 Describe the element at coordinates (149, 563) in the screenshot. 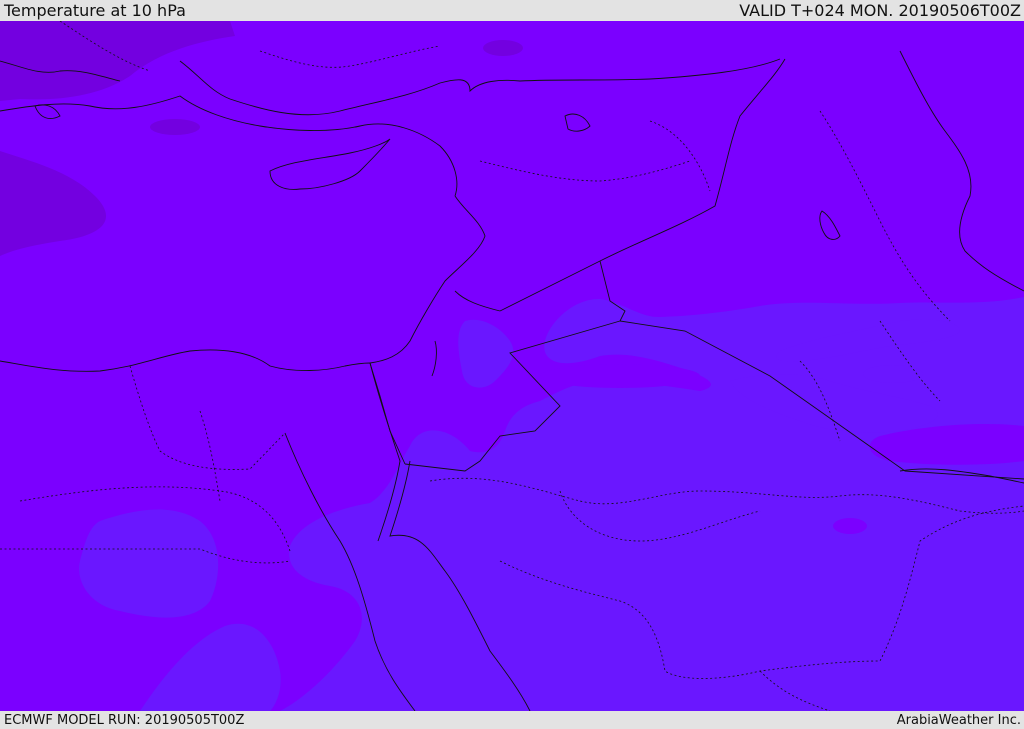

I see `temperature-field-cool-sw` at that location.